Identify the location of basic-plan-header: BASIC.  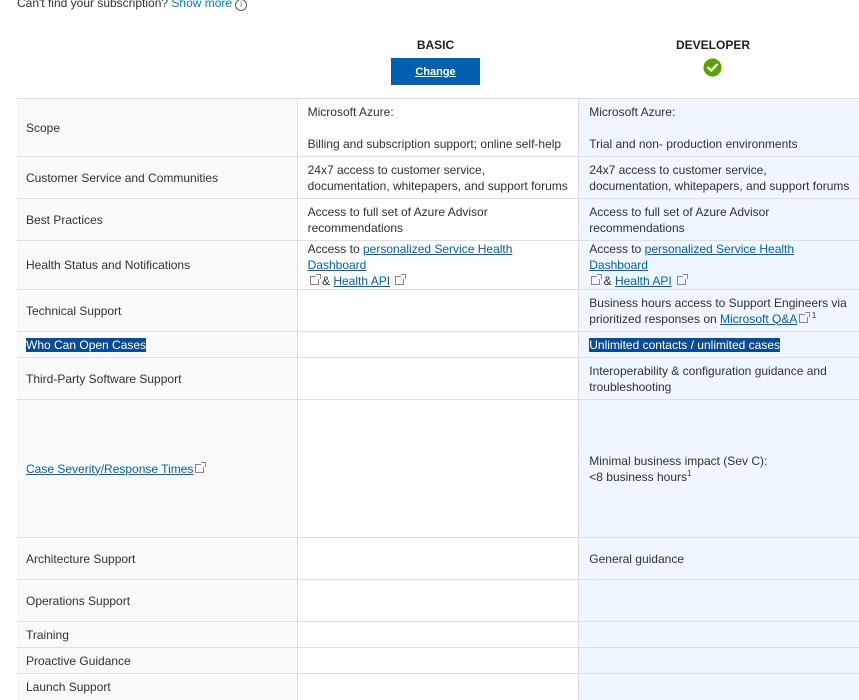
(435, 45).